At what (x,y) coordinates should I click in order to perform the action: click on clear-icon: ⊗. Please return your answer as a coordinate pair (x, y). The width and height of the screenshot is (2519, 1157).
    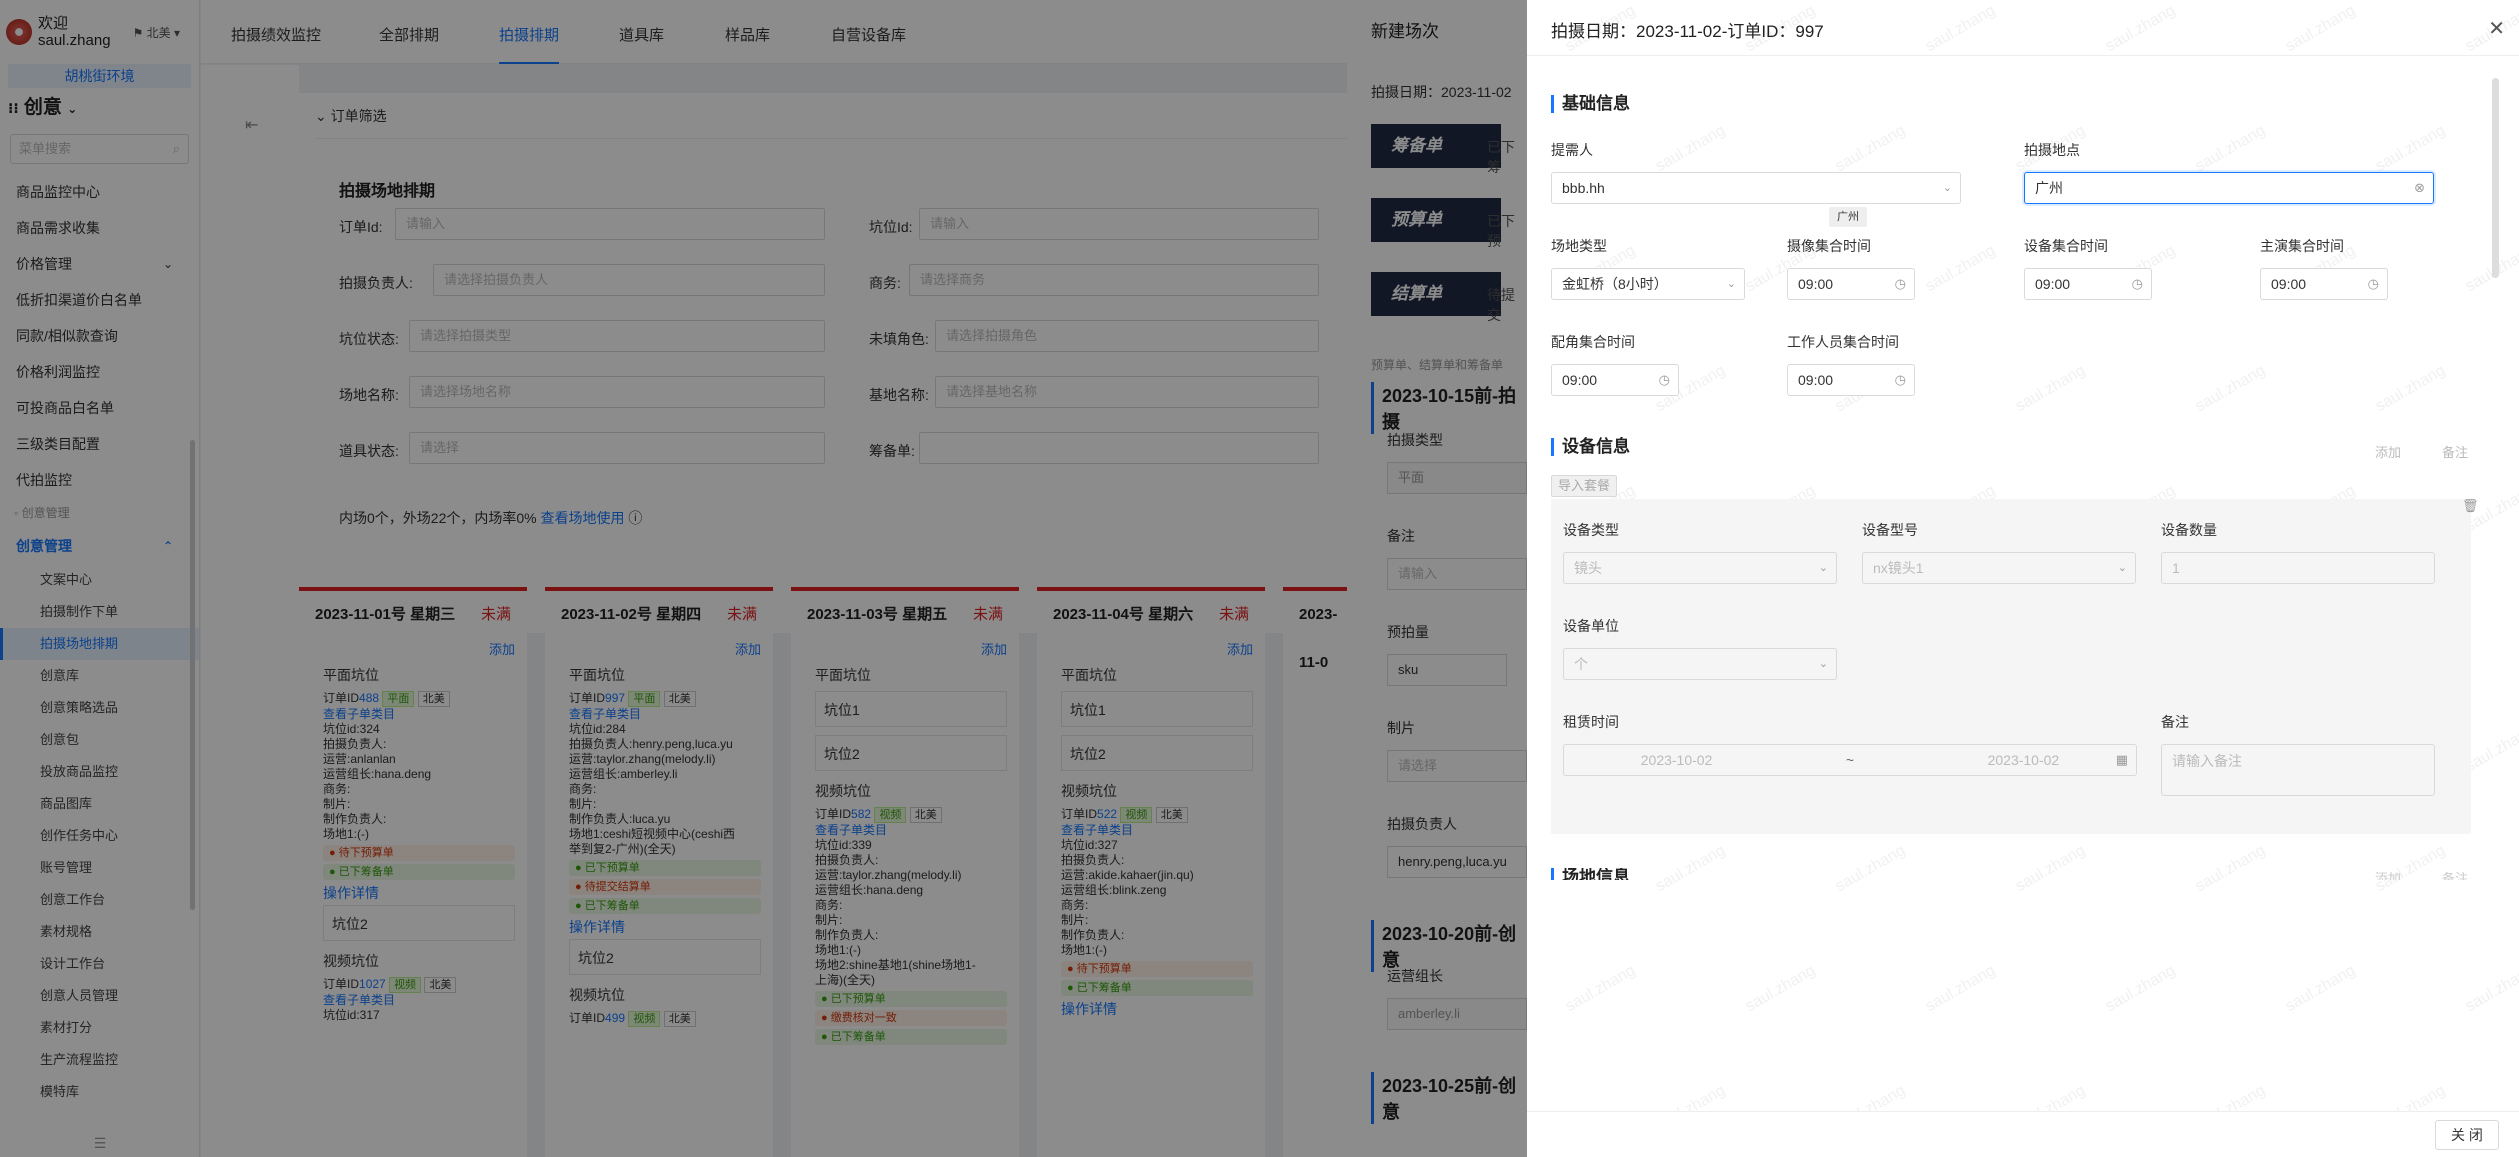
    Looking at the image, I should click on (2419, 188).